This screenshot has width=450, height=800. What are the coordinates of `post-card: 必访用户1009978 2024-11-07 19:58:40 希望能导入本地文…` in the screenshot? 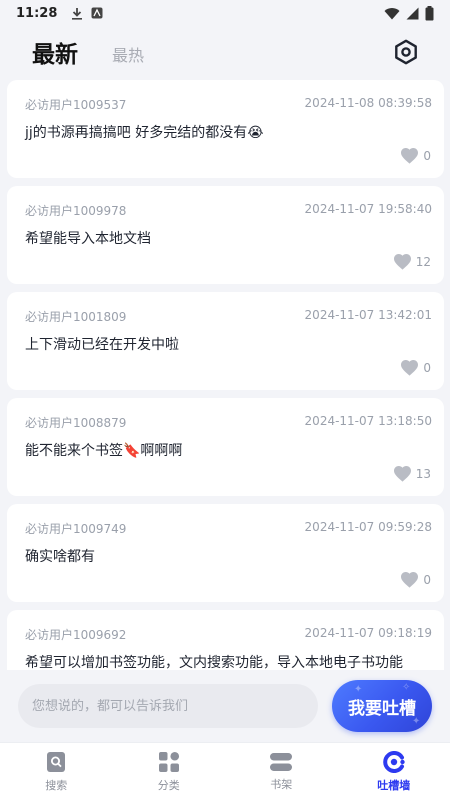 It's located at (225, 235).